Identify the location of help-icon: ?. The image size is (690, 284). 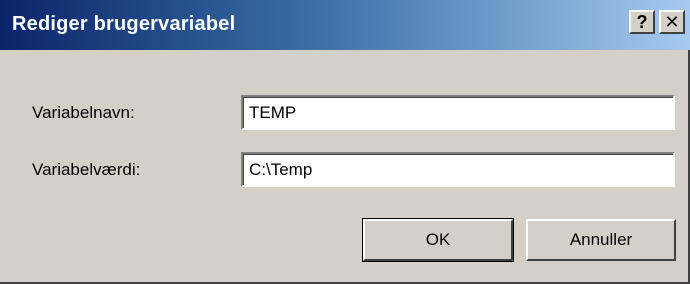
(642, 22).